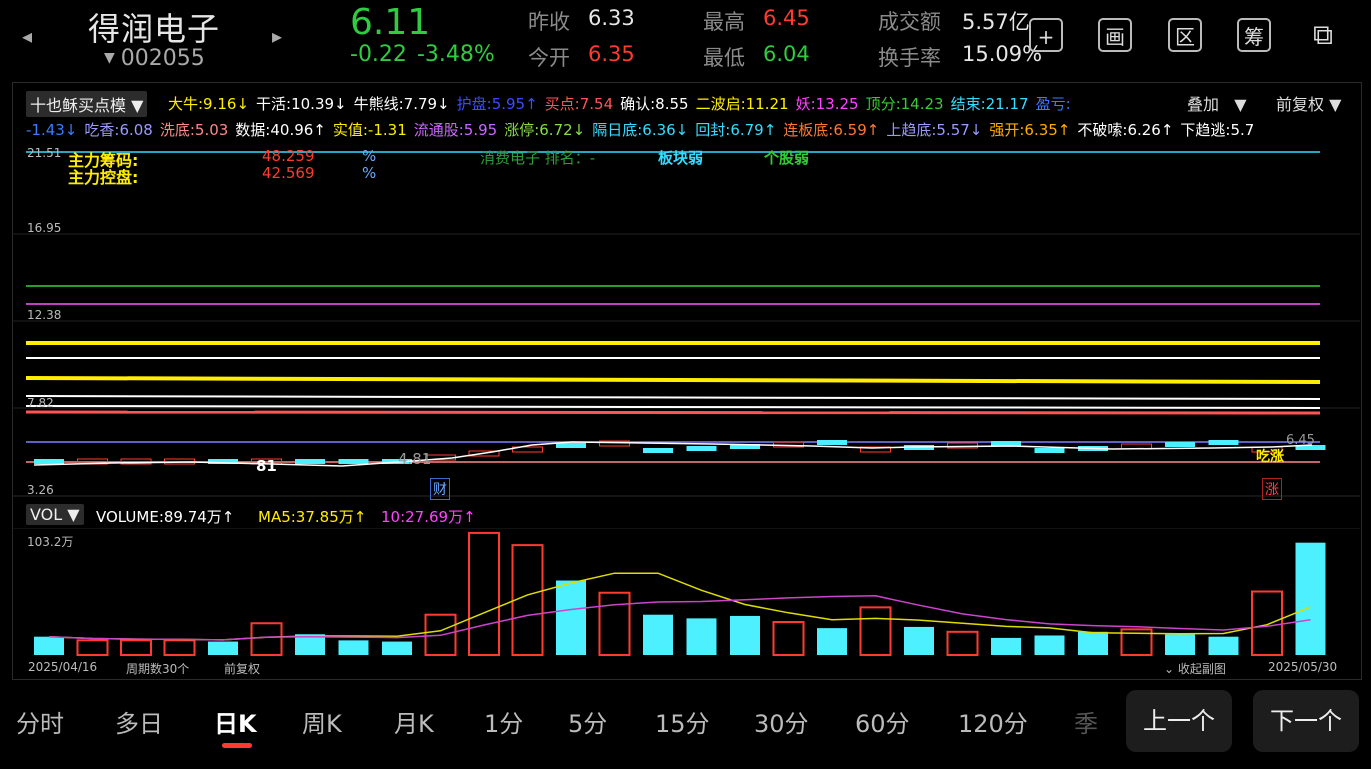 The width and height of the screenshot is (1371, 769). What do you see at coordinates (787, 158) in the screenshot?
I see `stock-state: 个股弱` at bounding box center [787, 158].